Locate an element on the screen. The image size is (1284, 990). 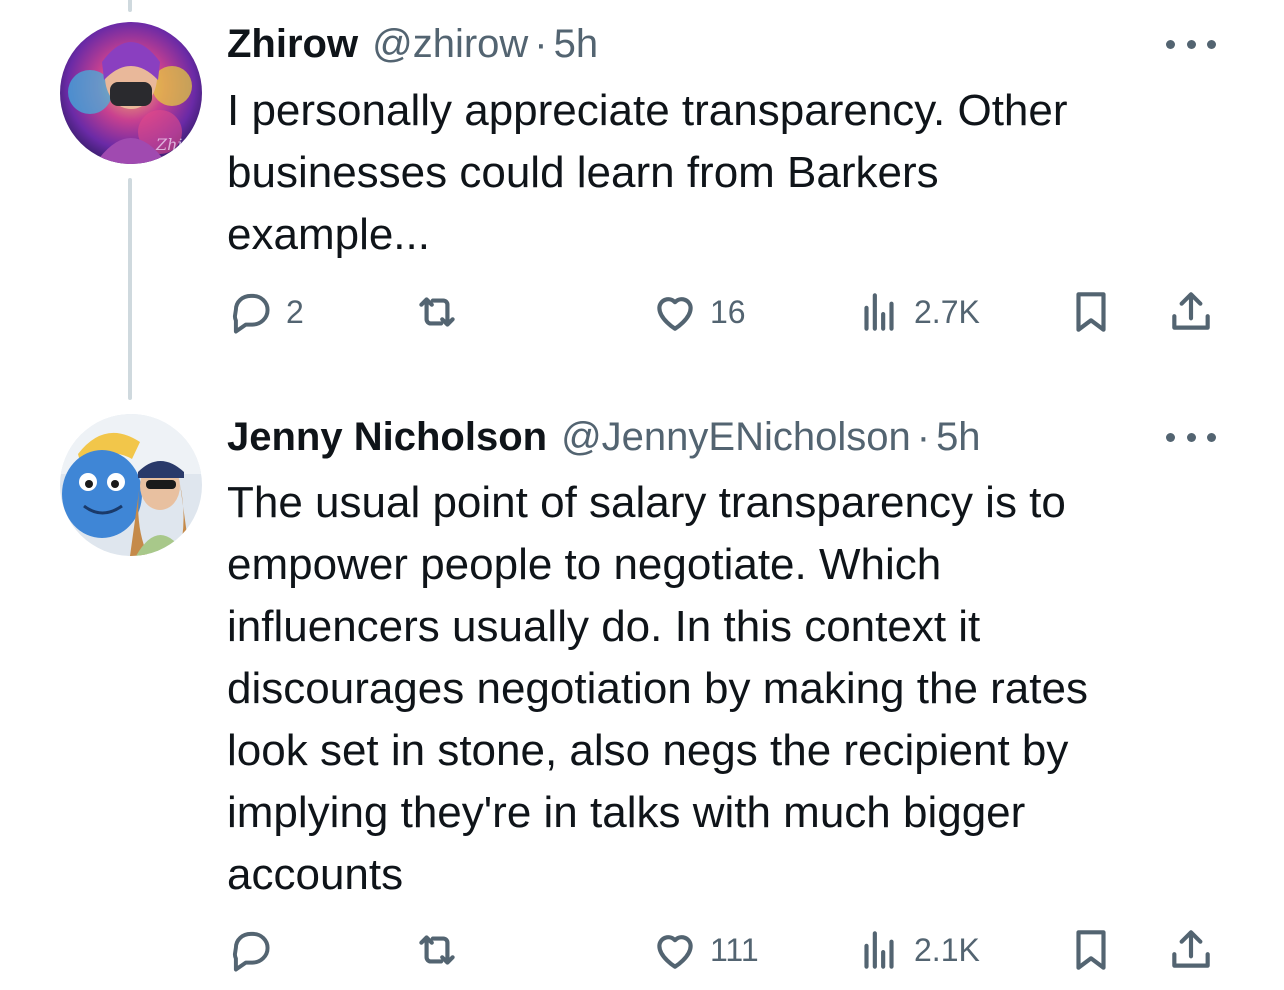
like-count: 16 is located at coordinates (728, 311).